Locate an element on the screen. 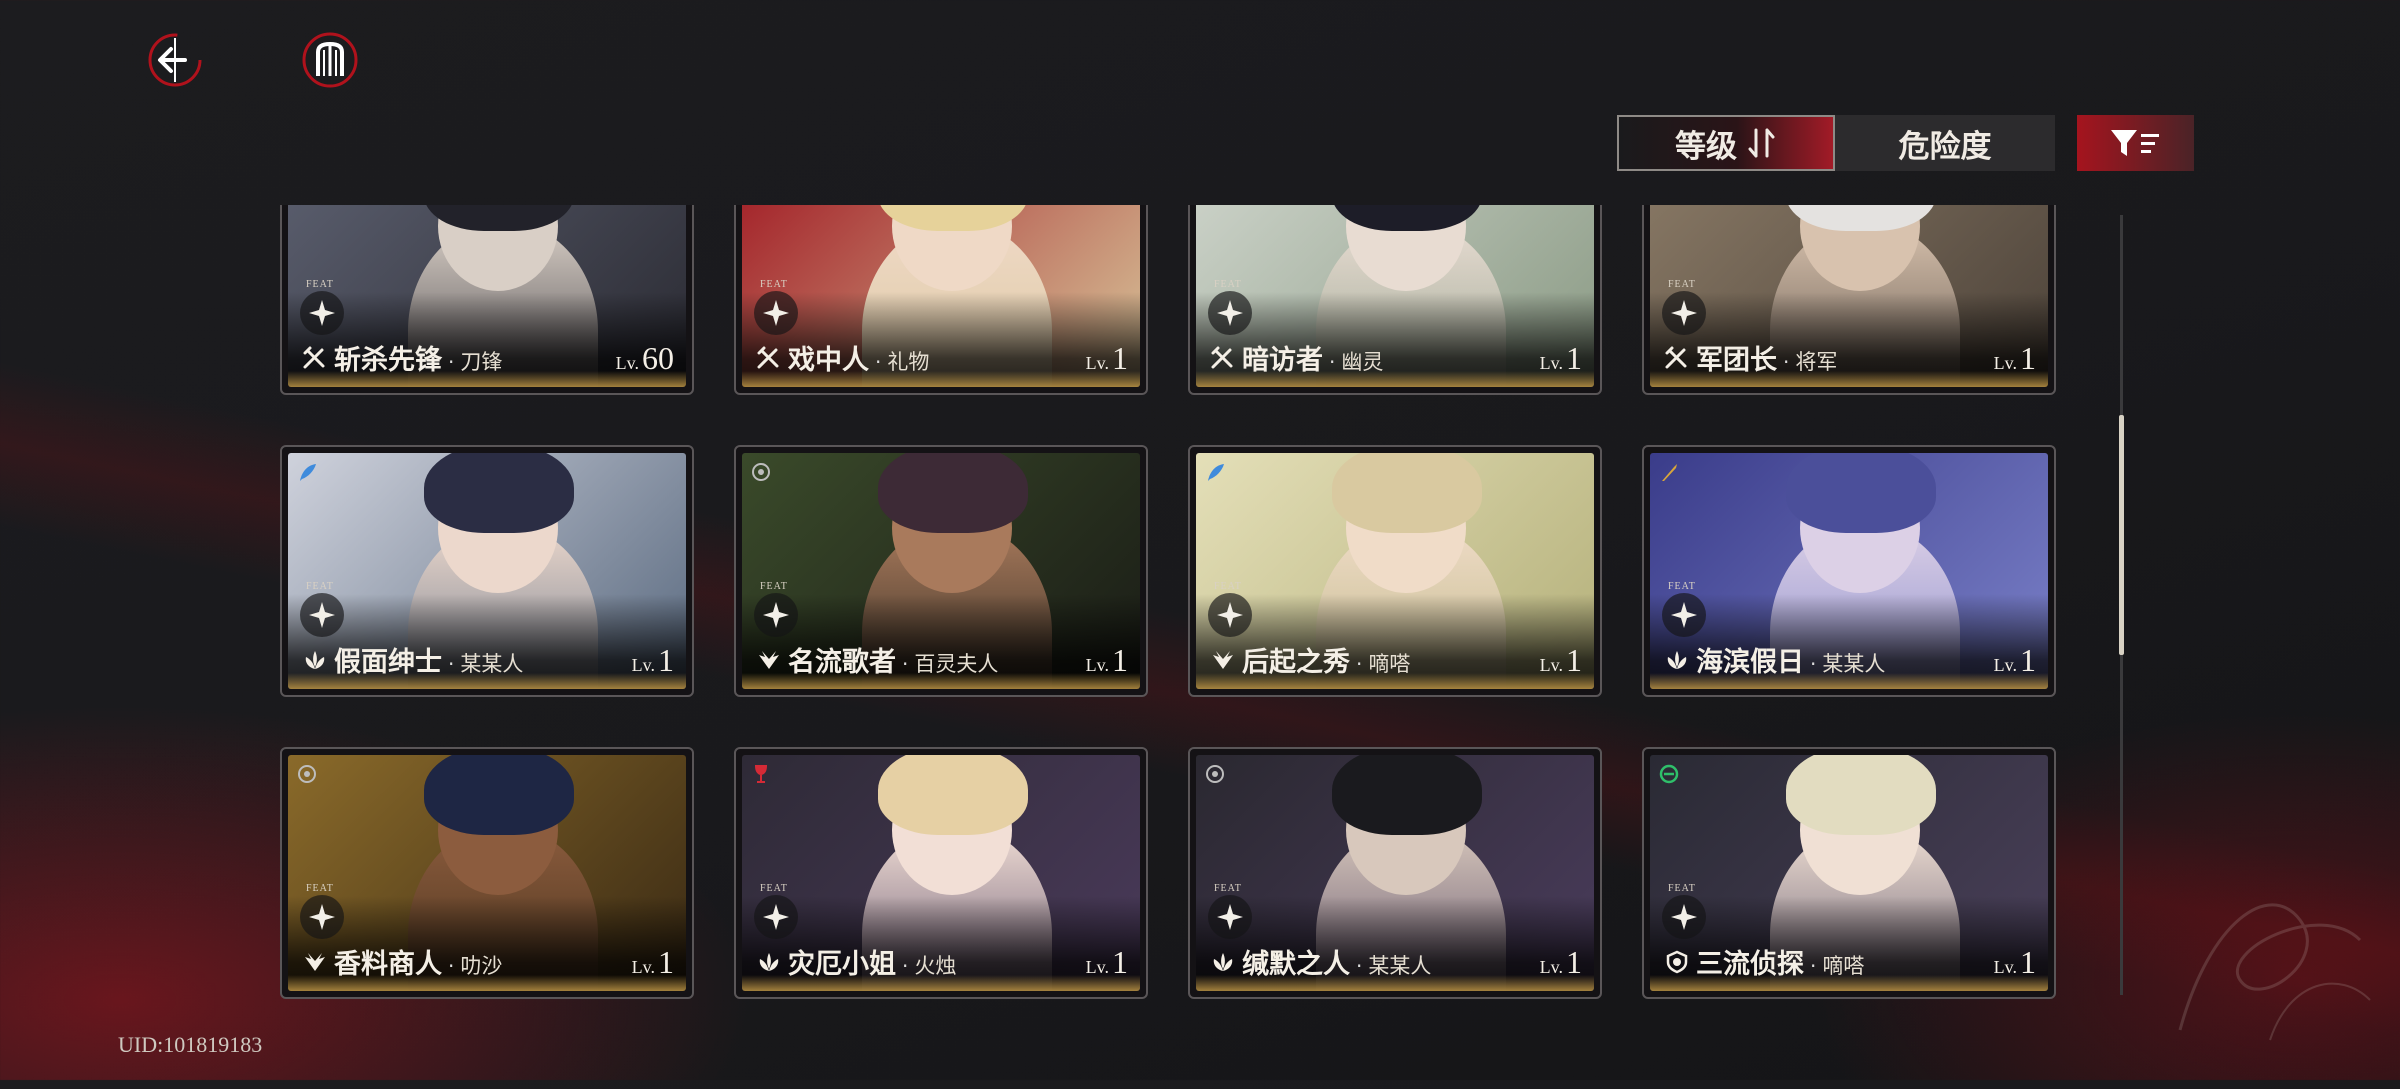 The height and width of the screenshot is (1089, 2400). card-name-row: 名流歌者 · 百灵夫人 Lv. 1 is located at coordinates (942, 659).